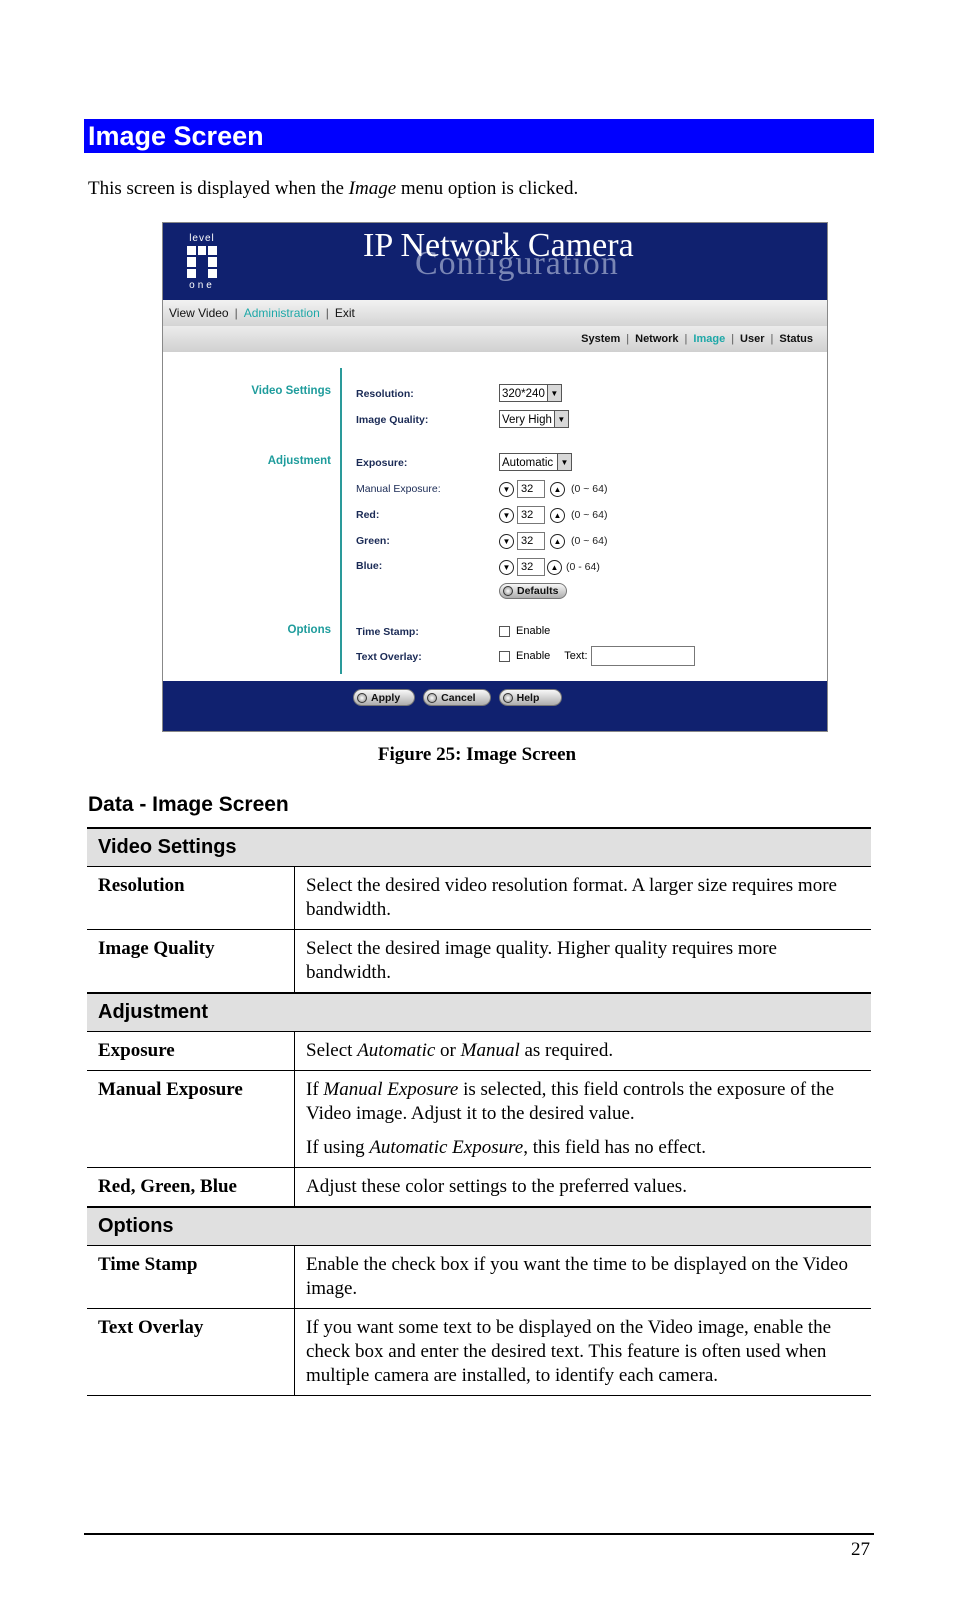 The image size is (954, 1610). I want to click on help-label: Help, so click(528, 697).